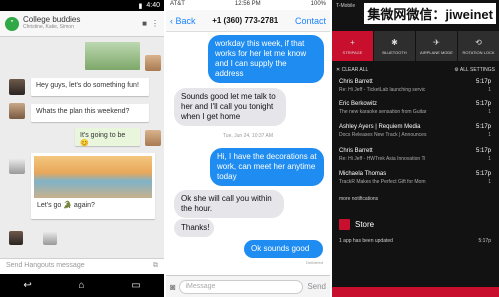  I want to click on message-text: Whats the plan this weekend?, so click(83, 111).